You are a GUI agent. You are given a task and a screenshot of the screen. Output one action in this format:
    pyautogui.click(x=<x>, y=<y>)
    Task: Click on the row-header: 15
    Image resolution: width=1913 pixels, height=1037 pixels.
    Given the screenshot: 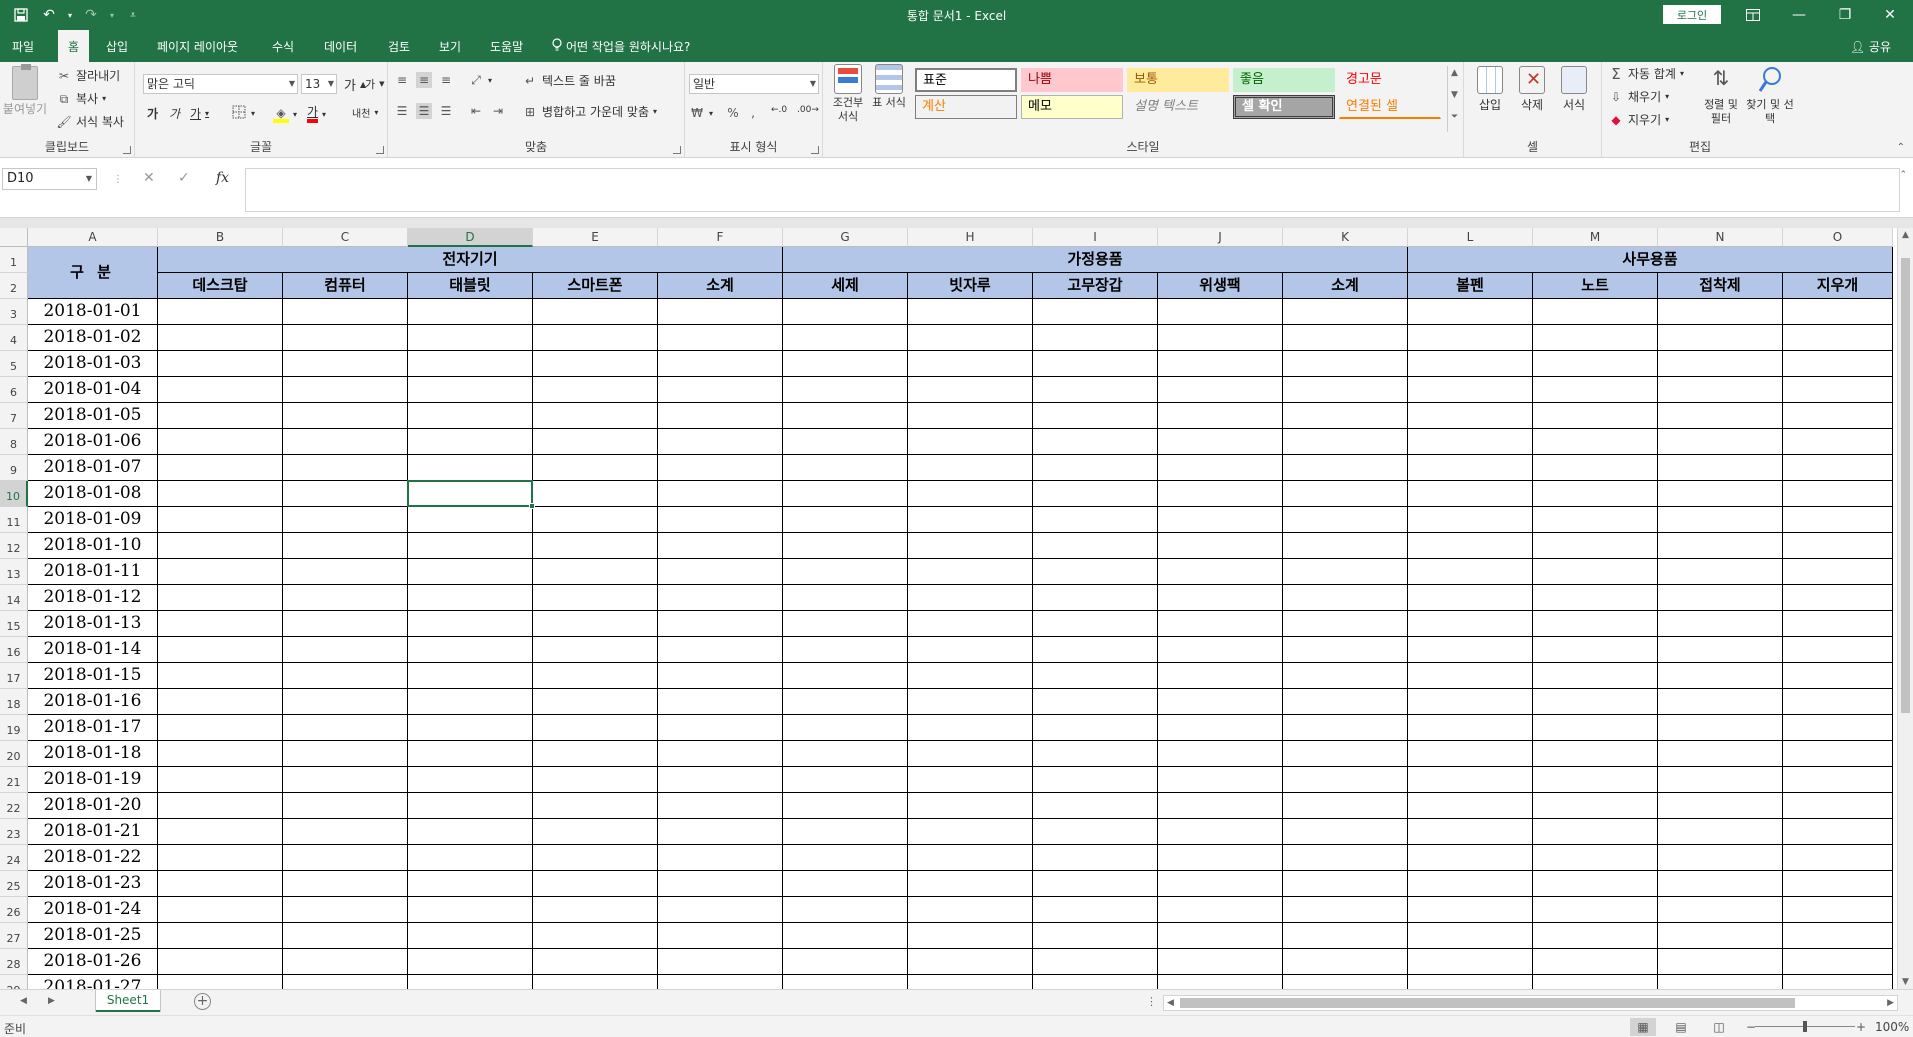 What is the action you would take?
    pyautogui.click(x=14, y=624)
    